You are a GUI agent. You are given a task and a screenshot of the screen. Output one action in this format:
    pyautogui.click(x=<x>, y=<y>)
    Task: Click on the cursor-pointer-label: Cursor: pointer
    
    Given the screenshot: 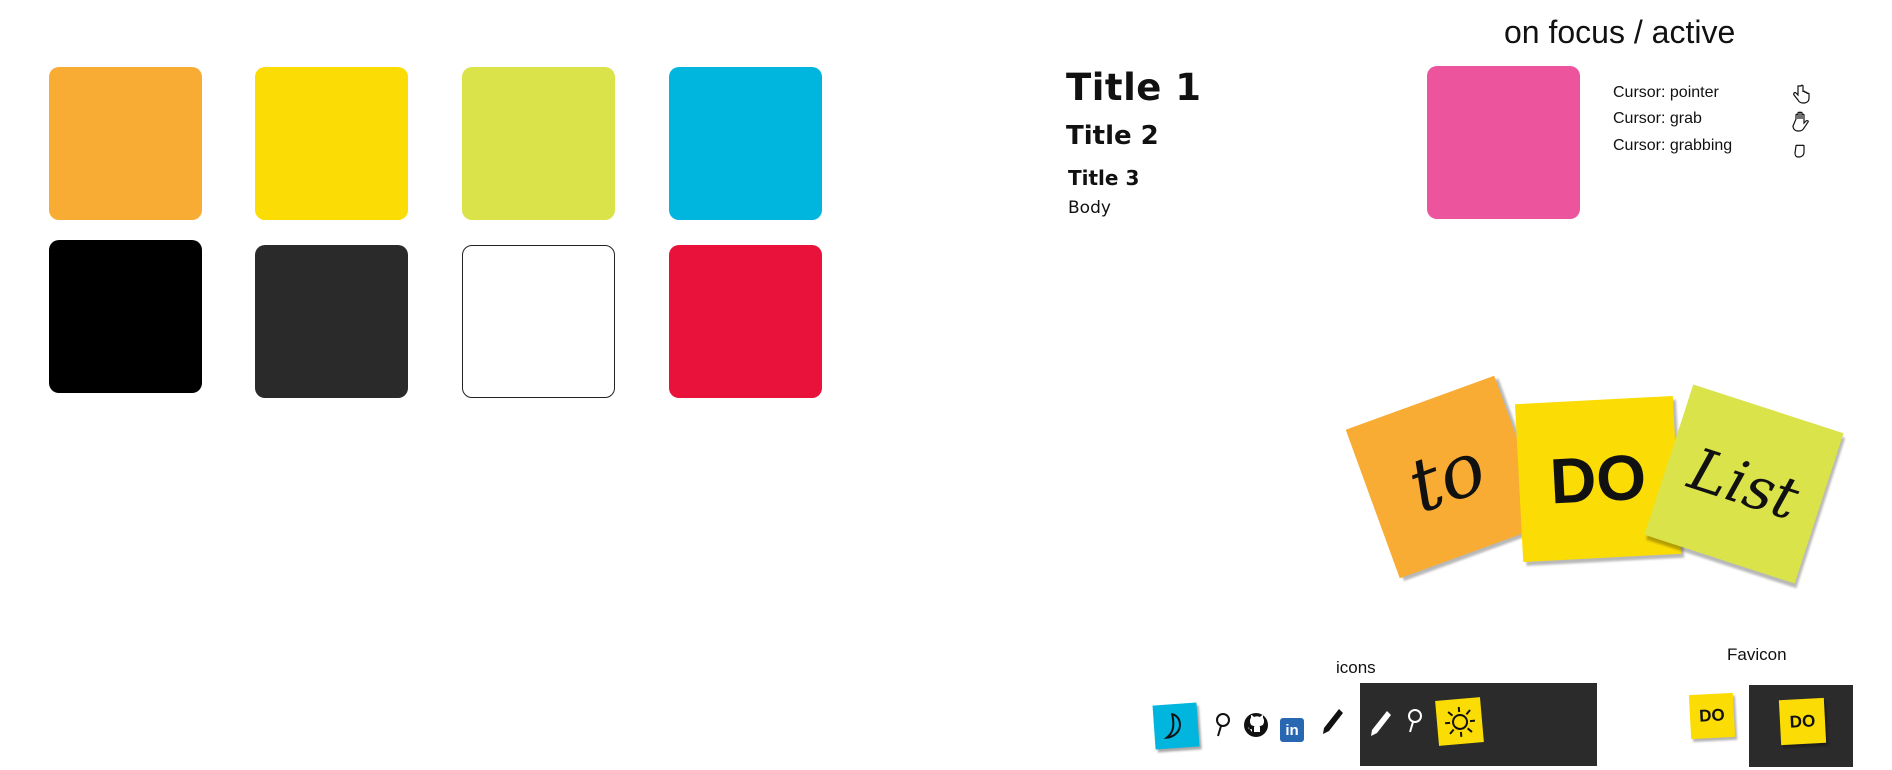 What is the action you would take?
    pyautogui.click(x=1666, y=92)
    